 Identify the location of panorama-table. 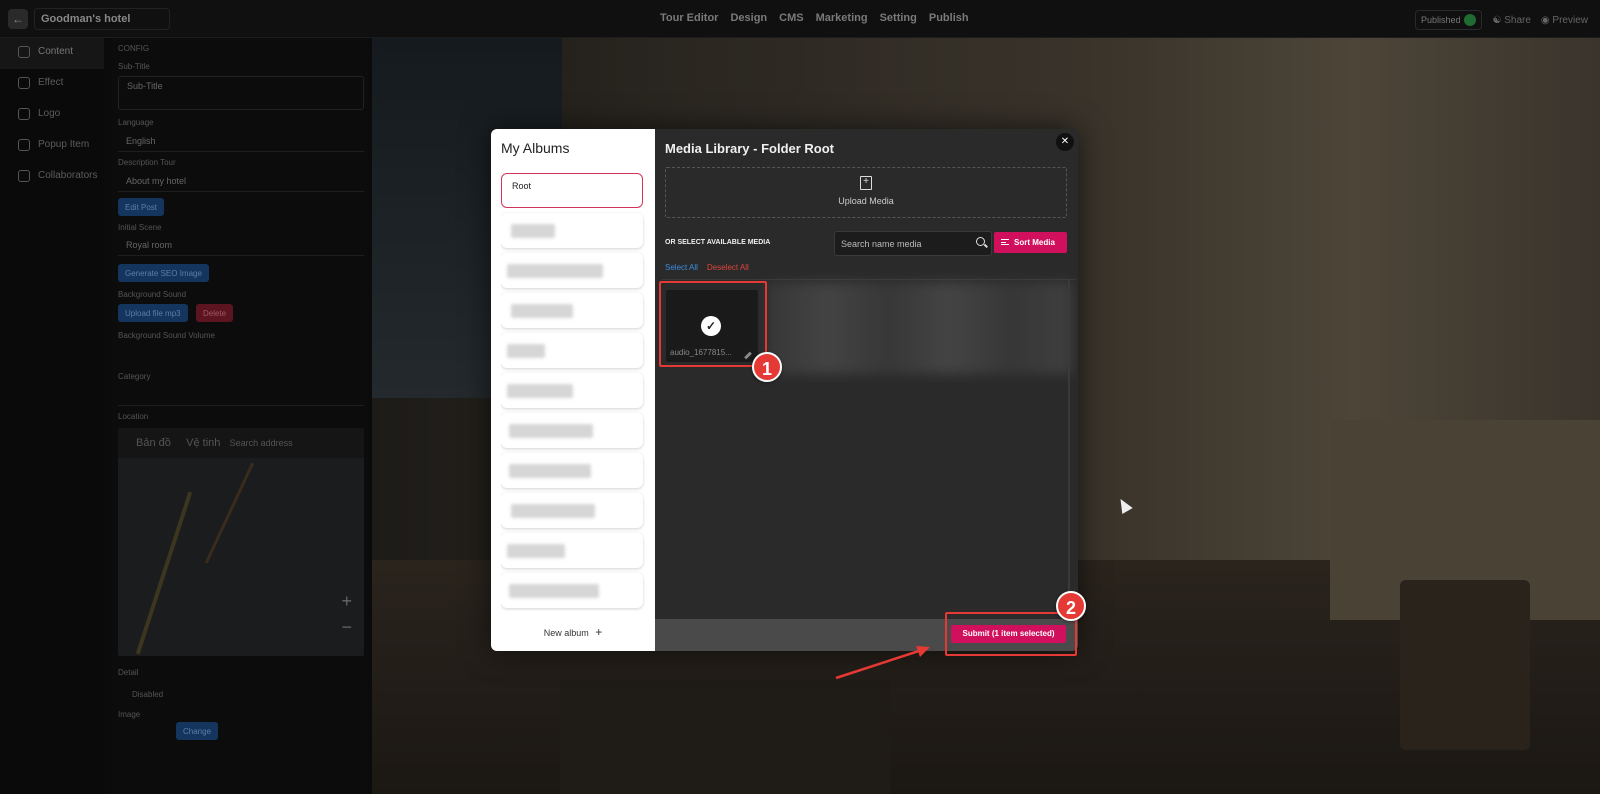
(725, 737).